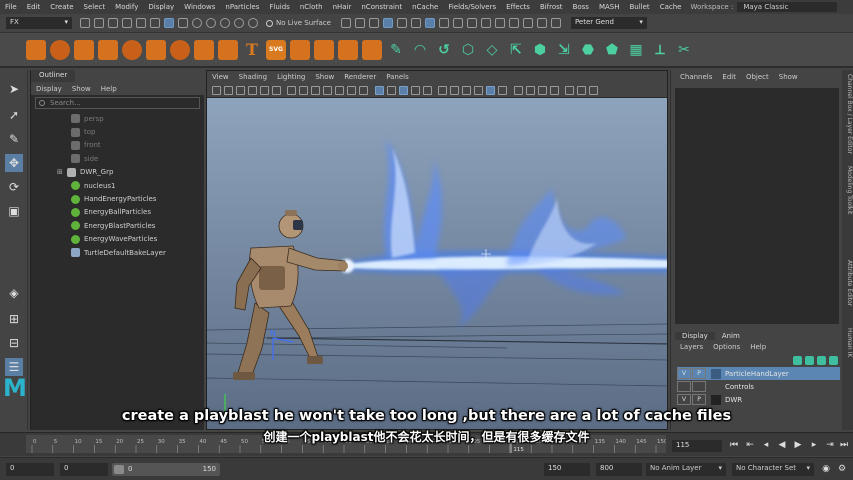  What do you see at coordinates (581, 7) in the screenshot?
I see `menu-boss: Boss` at bounding box center [581, 7].